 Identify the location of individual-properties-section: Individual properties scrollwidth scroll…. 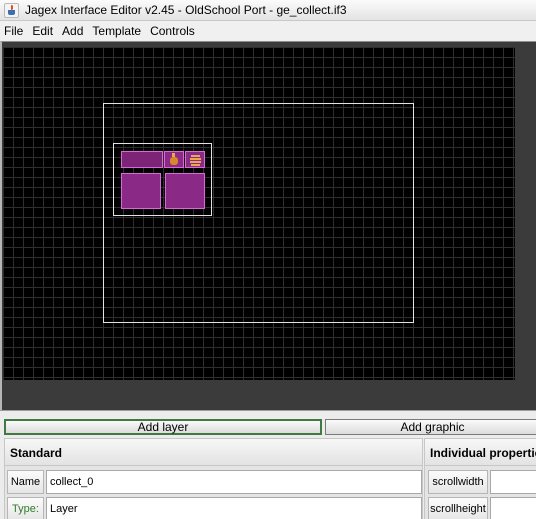
(480, 478).